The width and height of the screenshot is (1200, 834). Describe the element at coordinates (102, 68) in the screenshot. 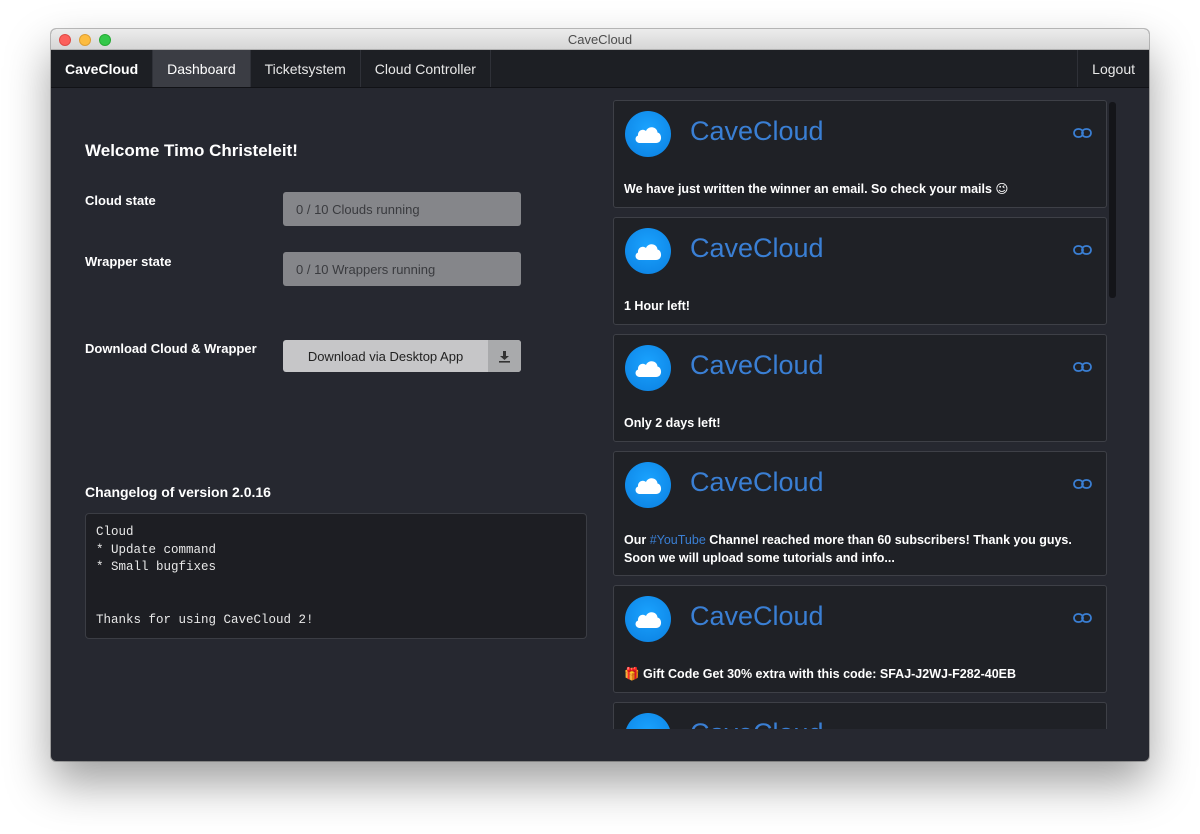

I see `nav-brand: CaveCloud` at that location.